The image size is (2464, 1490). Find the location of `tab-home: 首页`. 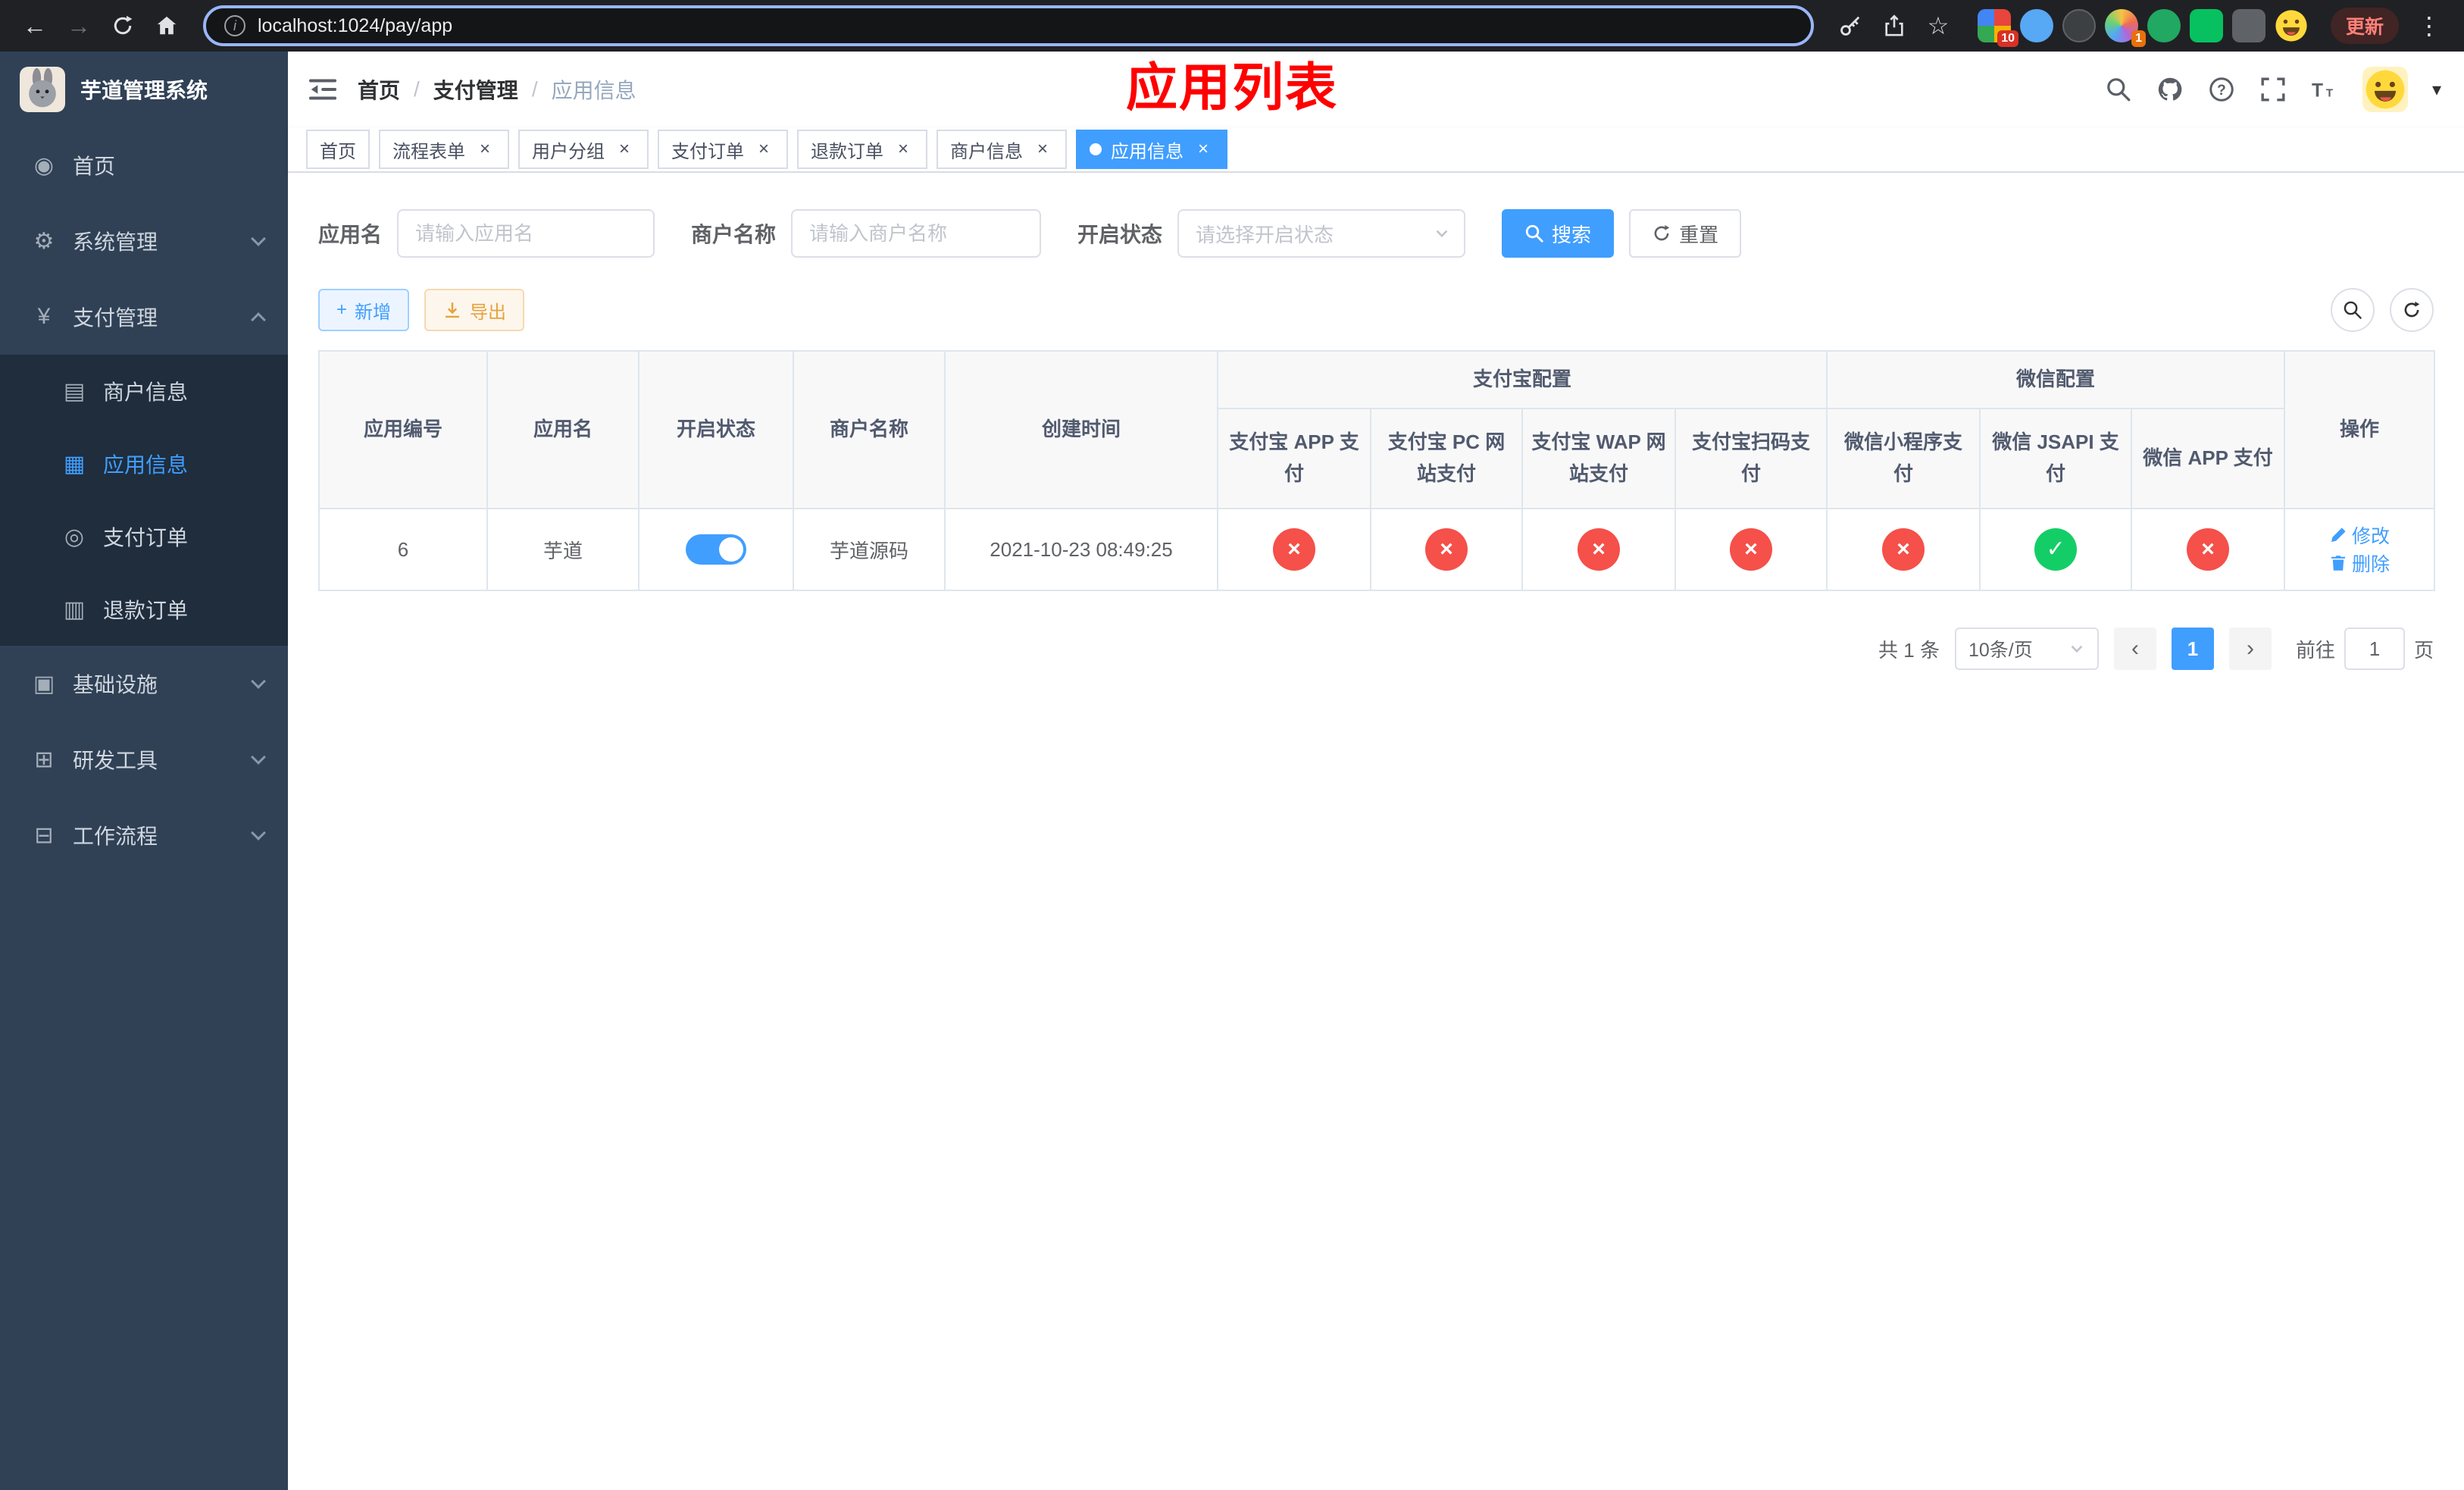

tab-home: 首页 is located at coordinates (338, 149).